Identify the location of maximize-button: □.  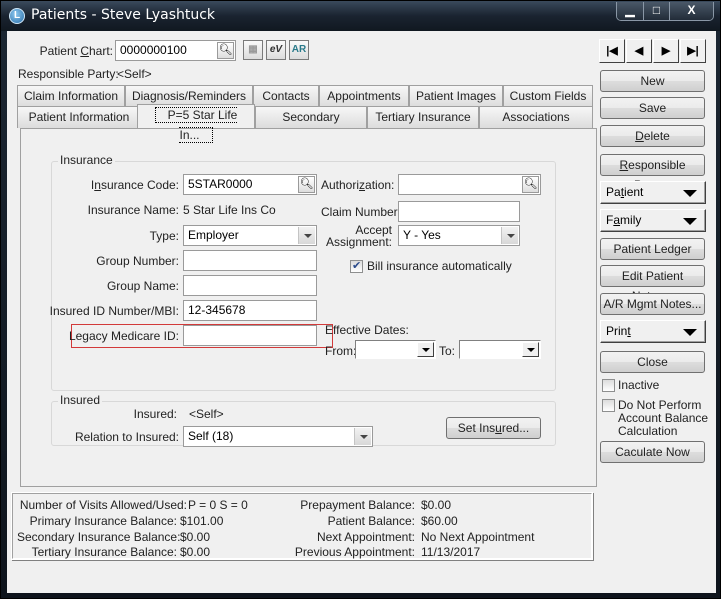
(656, 11).